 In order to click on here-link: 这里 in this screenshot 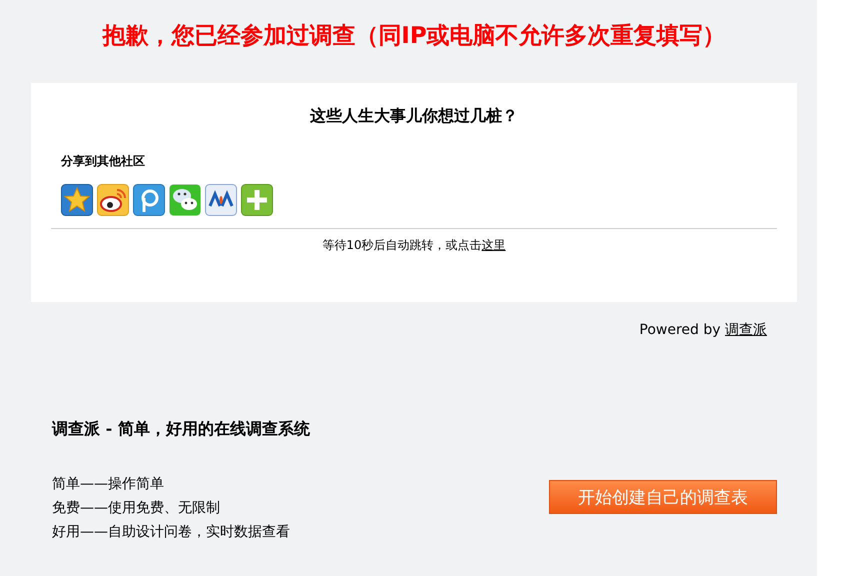, I will do `click(494, 245)`.